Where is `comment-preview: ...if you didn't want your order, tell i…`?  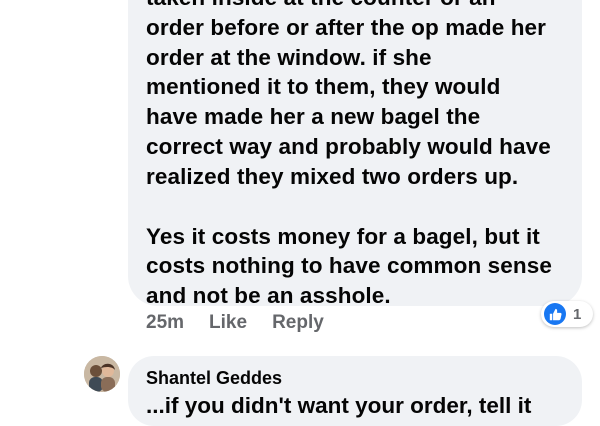 comment-preview: ...if you didn't want your order, tell i… is located at coordinates (339, 405).